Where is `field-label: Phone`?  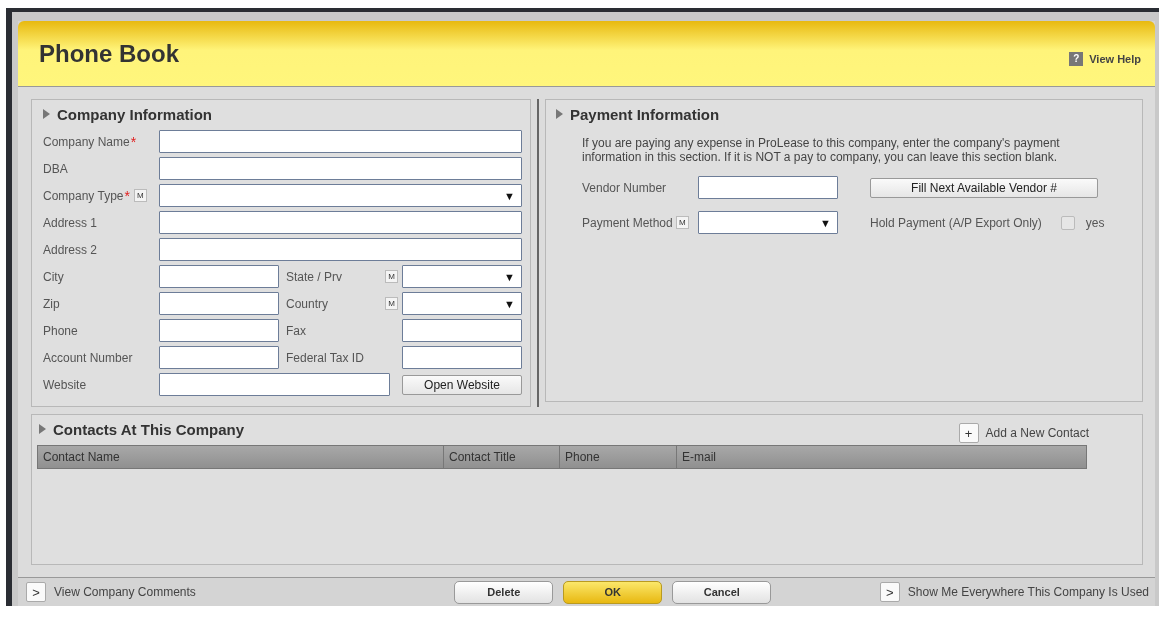 field-label: Phone is located at coordinates (60, 330).